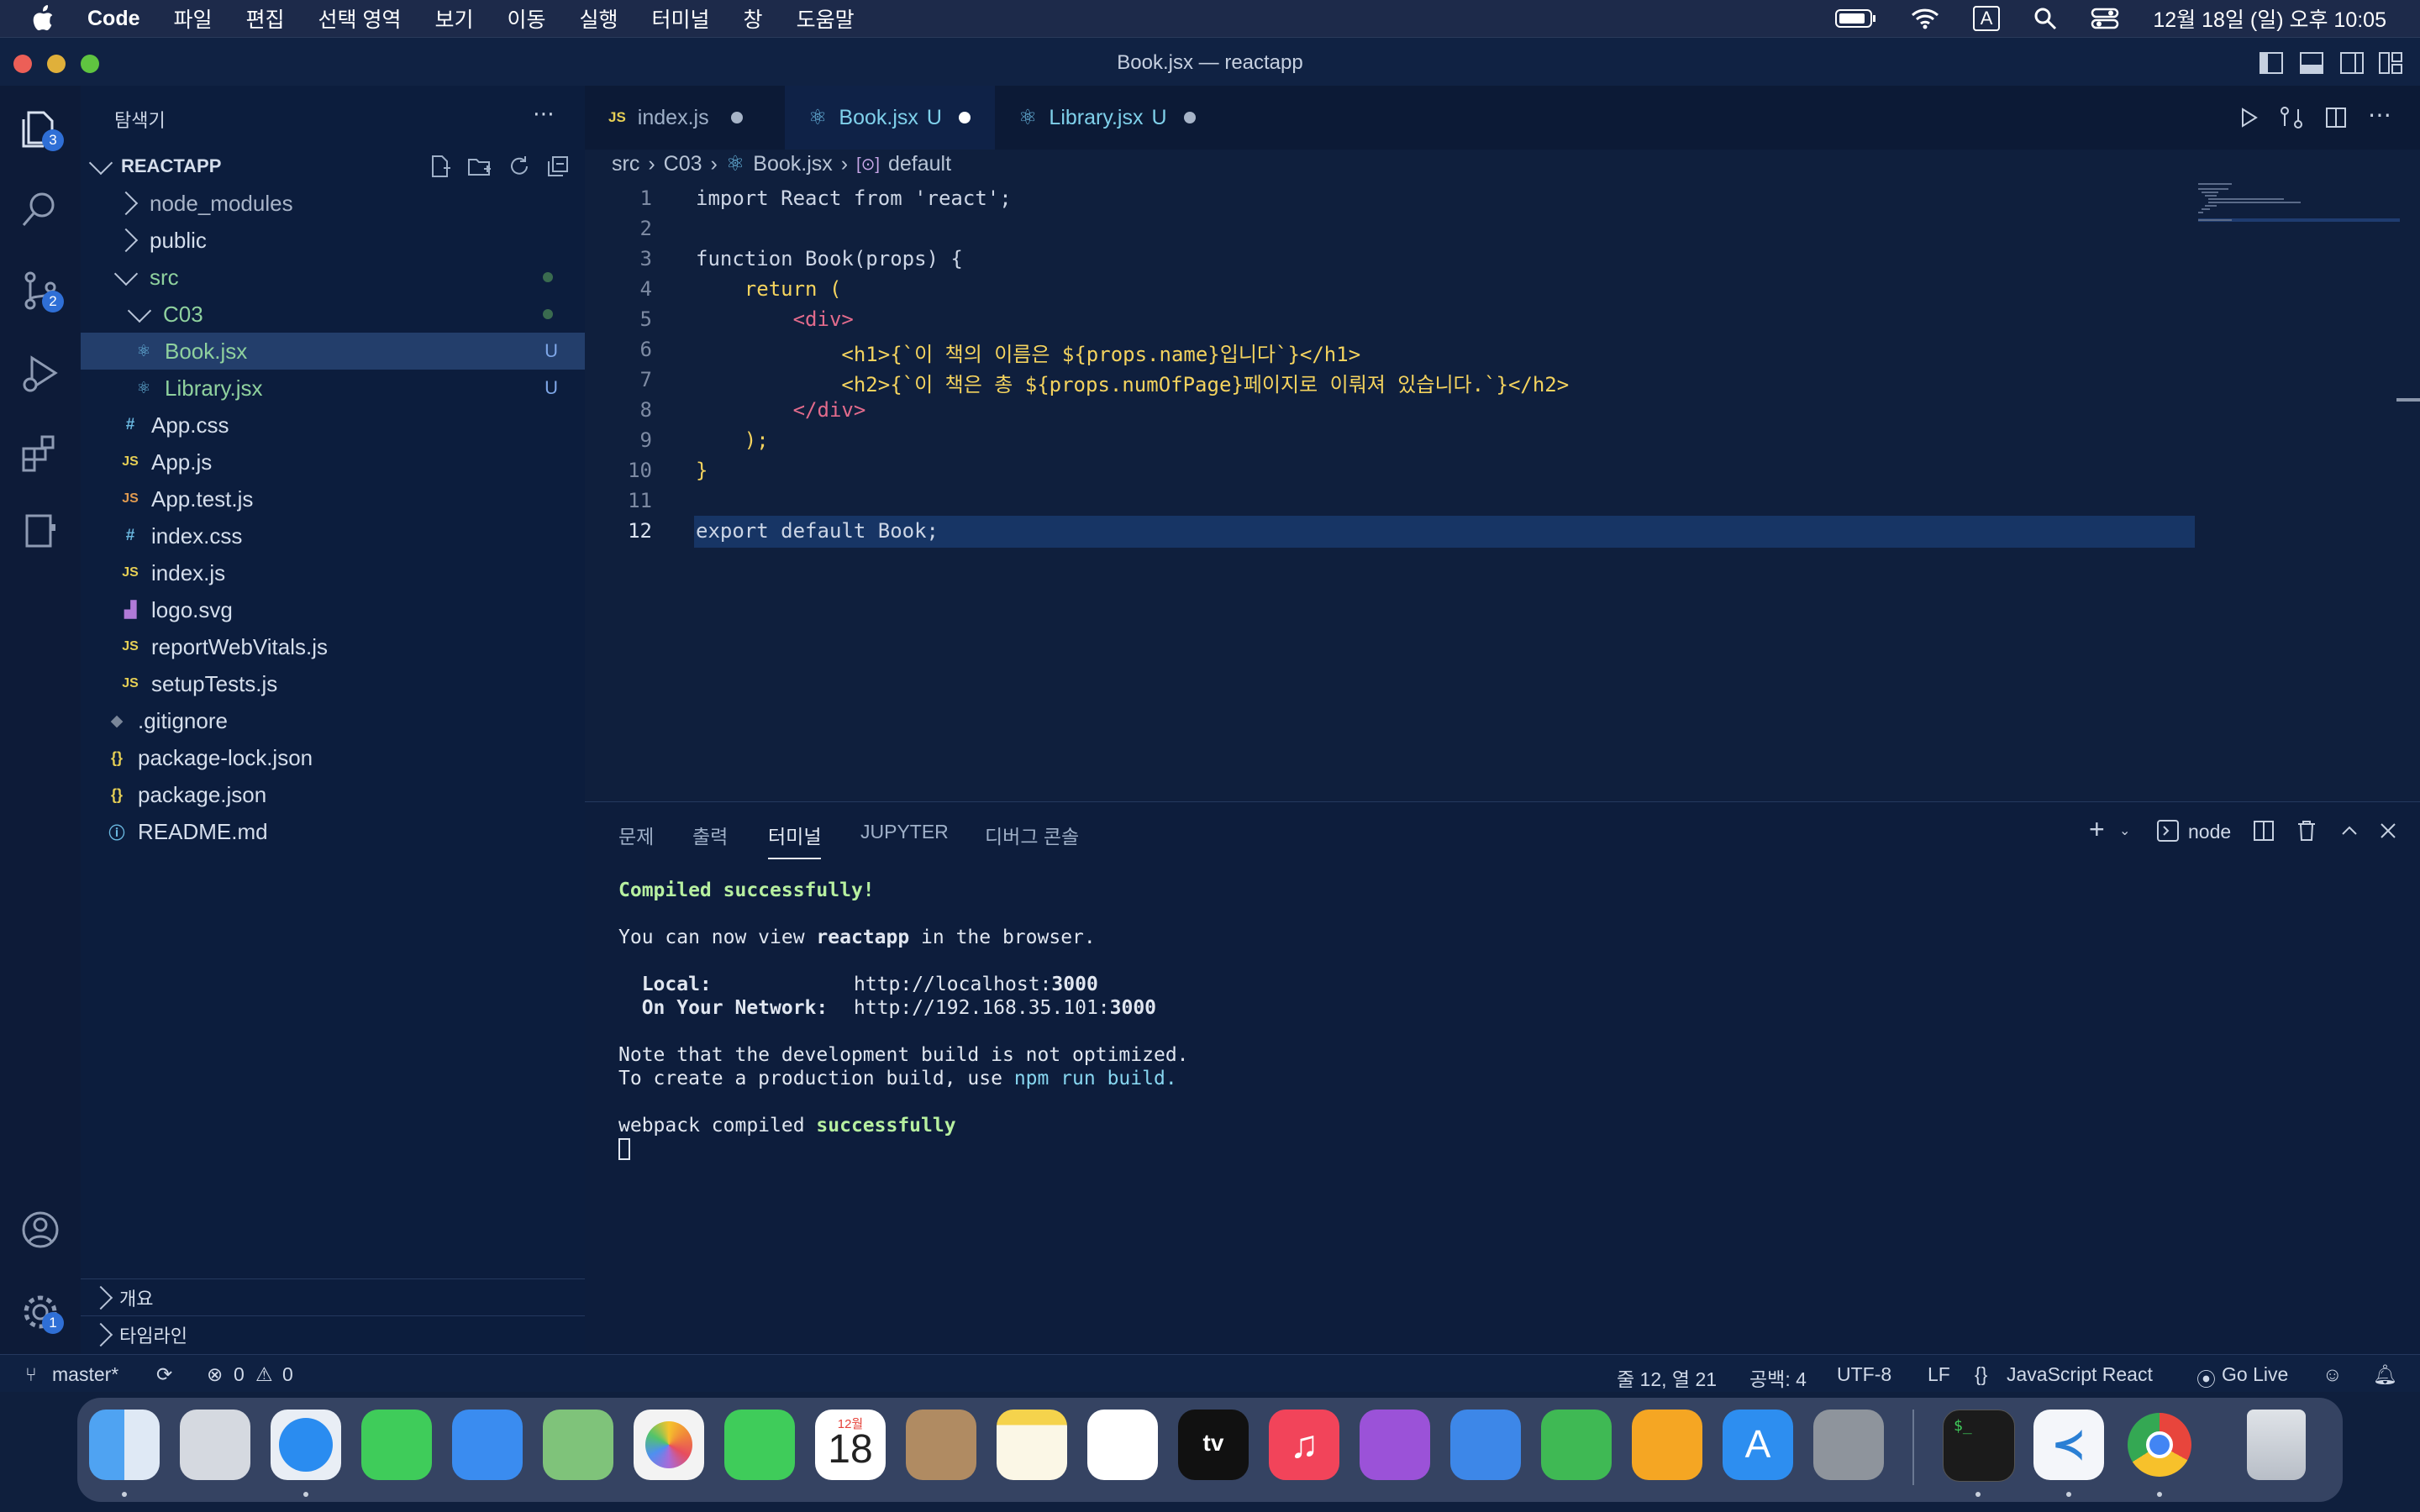 This screenshot has width=2420, height=1512. I want to click on split-terminal-icon, so click(2264, 831).